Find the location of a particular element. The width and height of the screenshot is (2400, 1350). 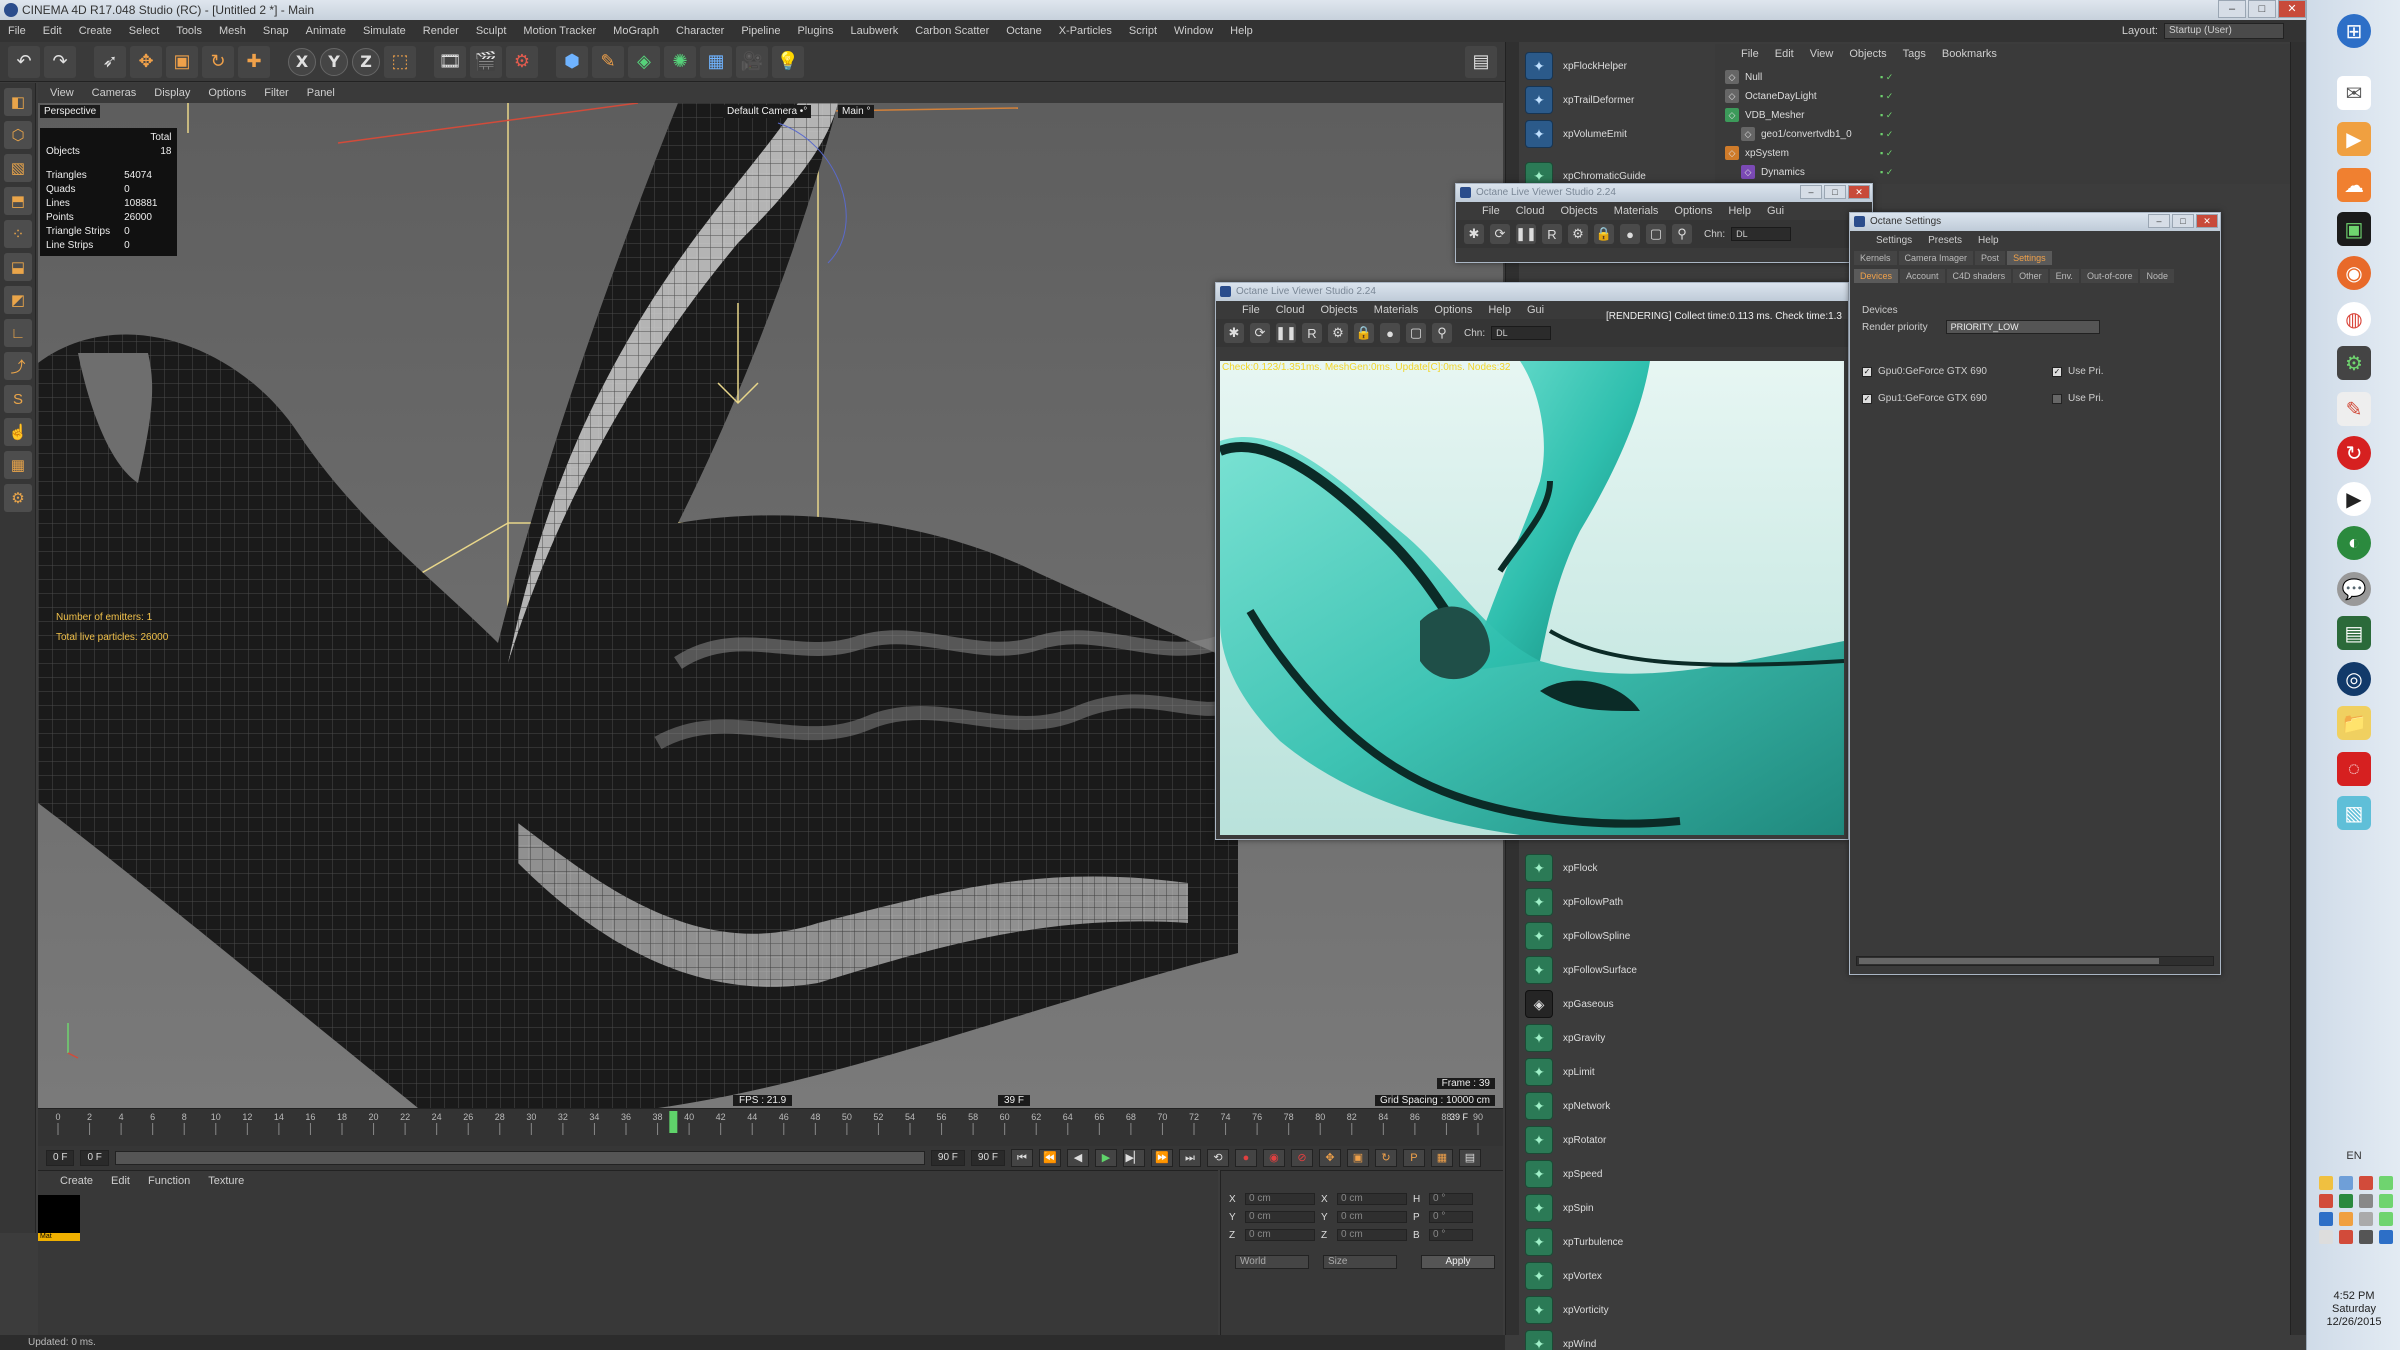

scale-icon: ▣ is located at coordinates (182, 61).